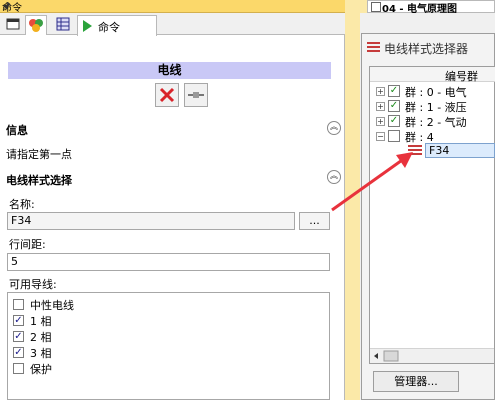 This screenshot has width=495, height=400. Describe the element at coordinates (109, 27) in the screenshot. I see `tab-command-label: 命令` at that location.